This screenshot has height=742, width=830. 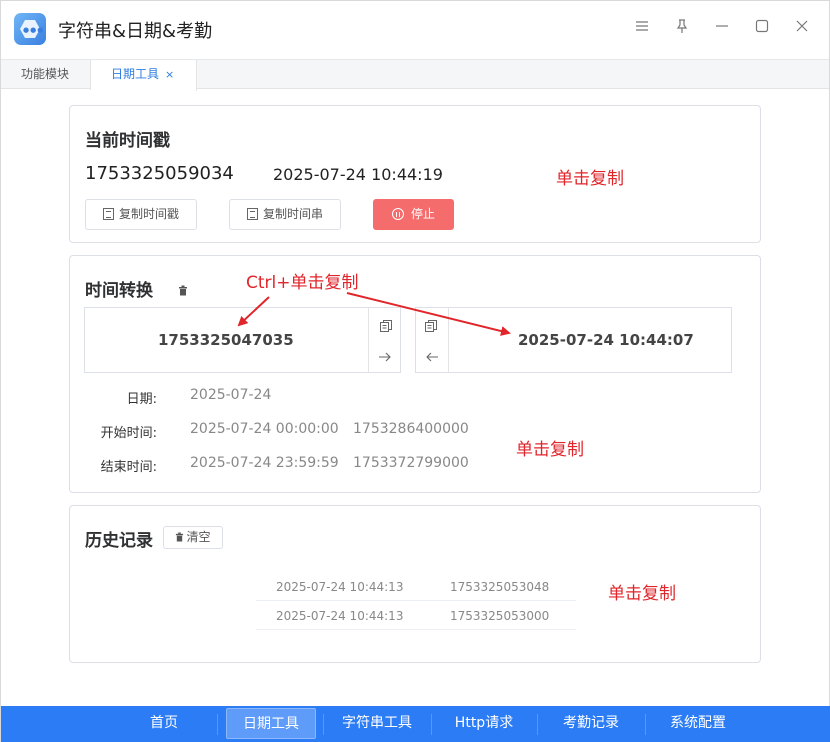 I want to click on minimize-icon, so click(x=722, y=29).